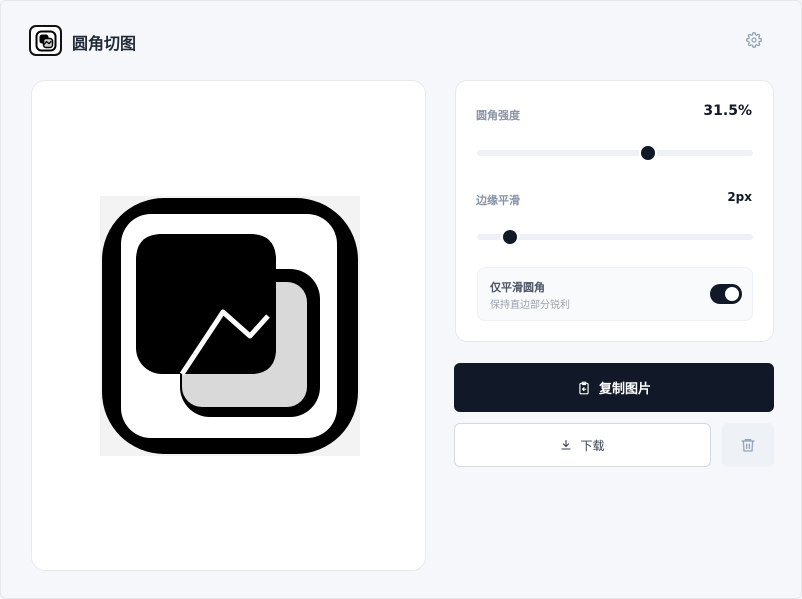 This screenshot has width=802, height=599. I want to click on rounded-image-icon, so click(45, 40).